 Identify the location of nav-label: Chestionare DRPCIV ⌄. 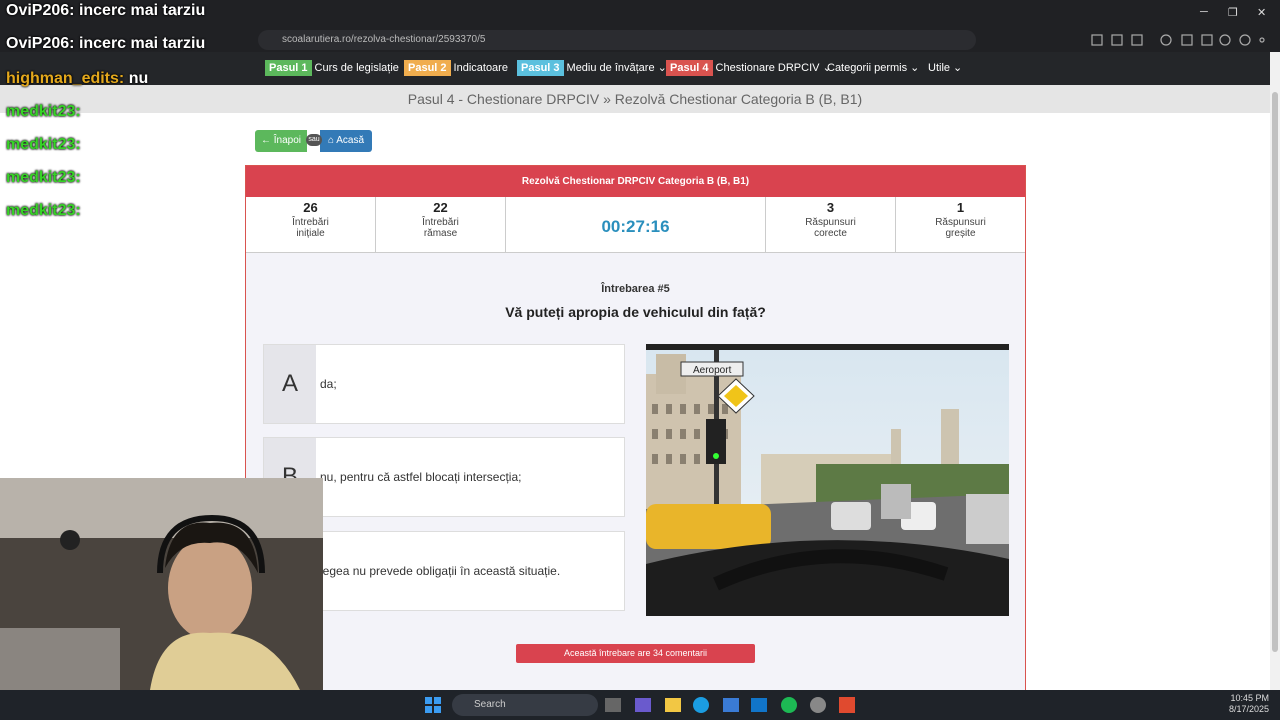
(773, 68).